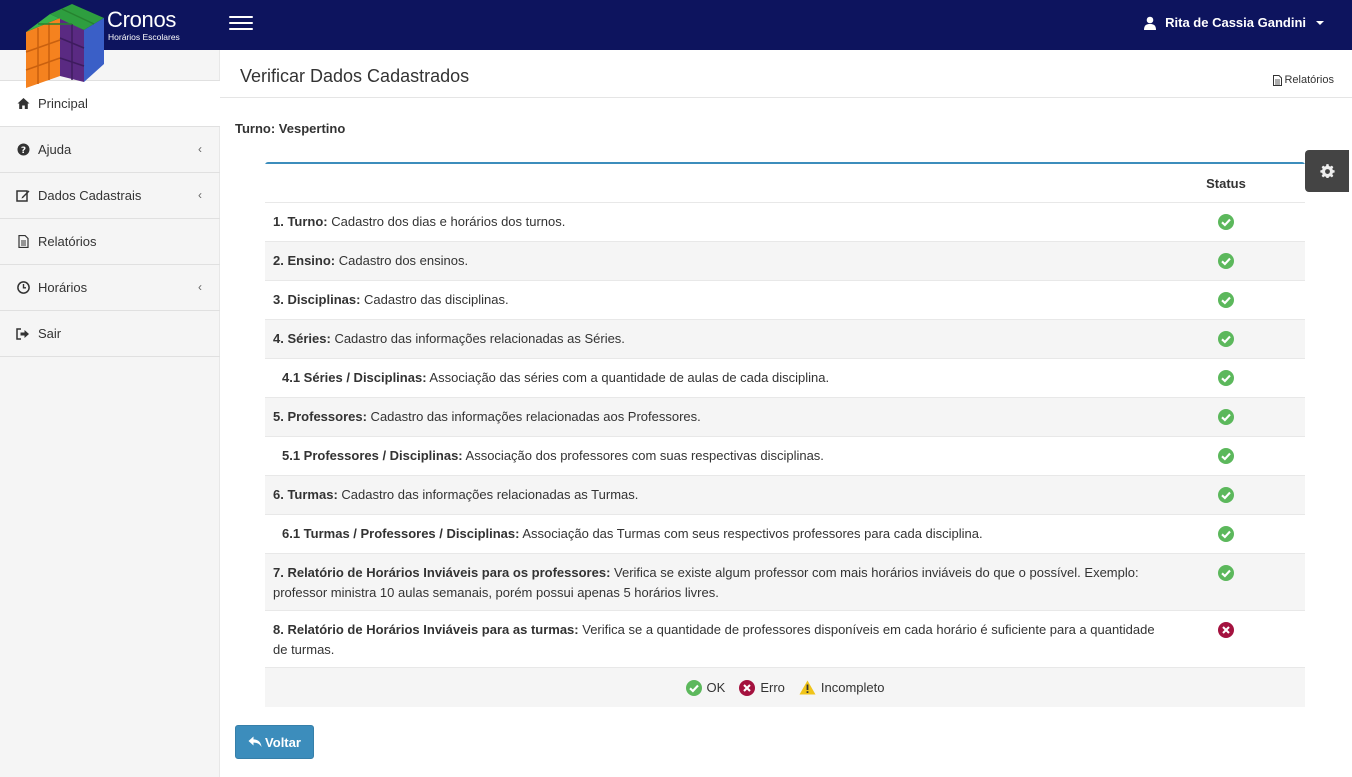 This screenshot has width=1352, height=777. What do you see at coordinates (852, 687) in the screenshot?
I see `legend-incomplete-label: Incompleto` at bounding box center [852, 687].